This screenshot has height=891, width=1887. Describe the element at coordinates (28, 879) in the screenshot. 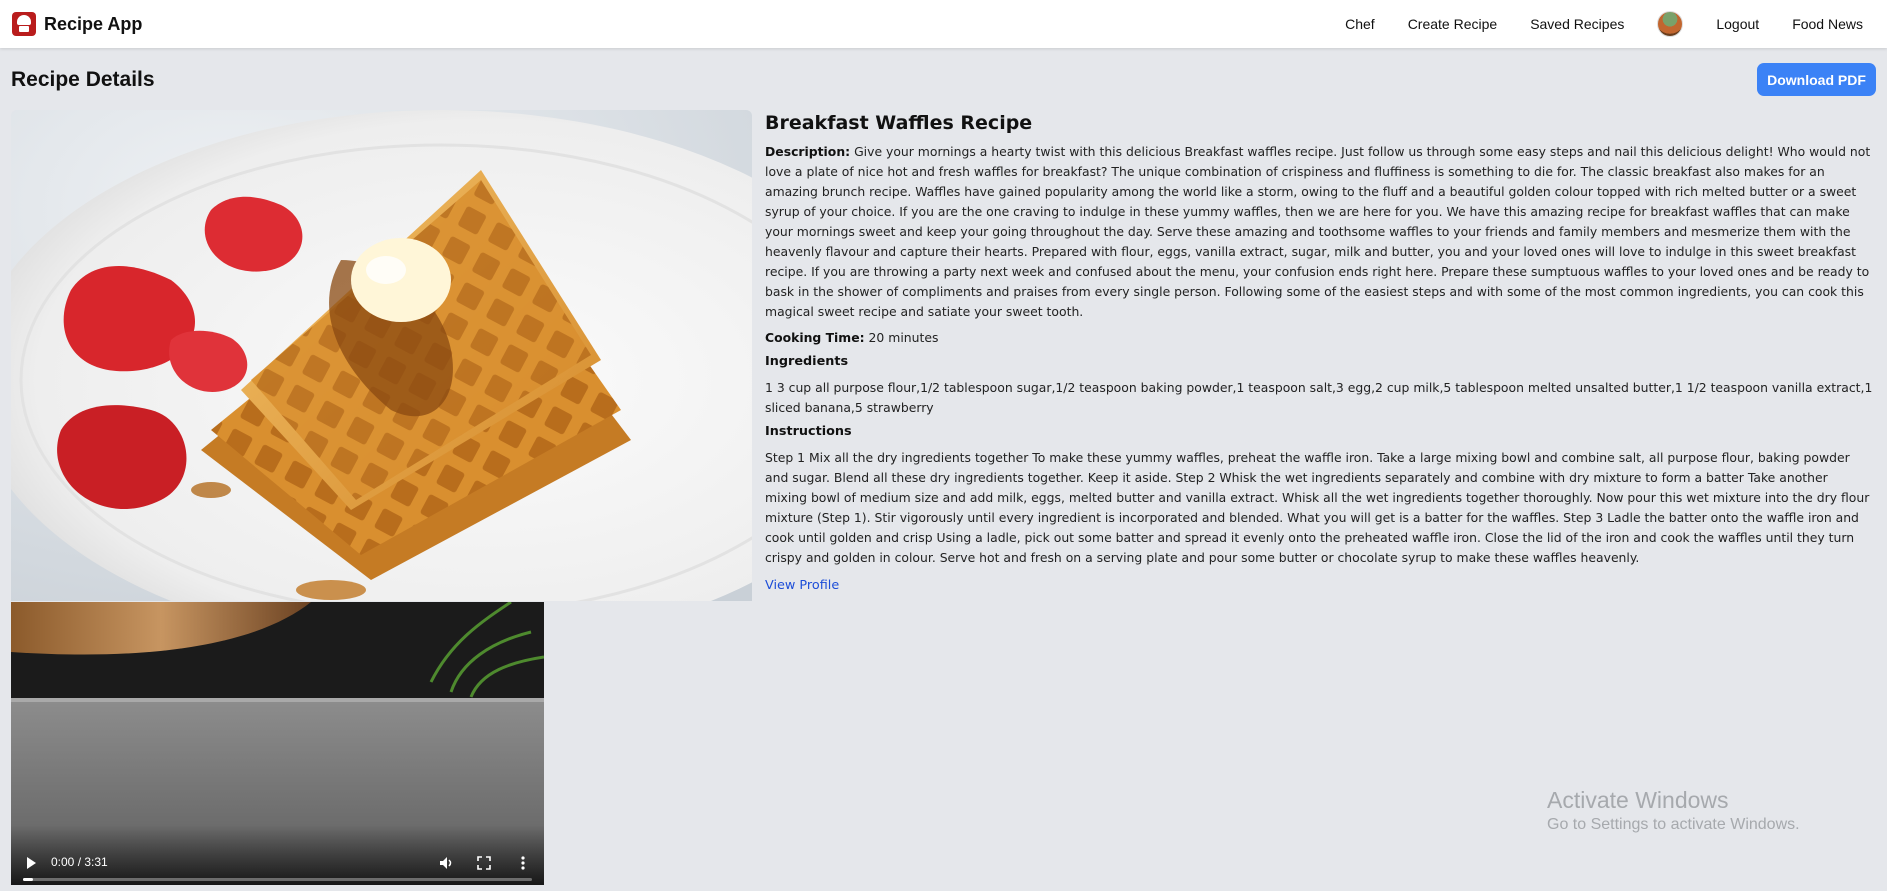

I see `video-progress-fill` at that location.